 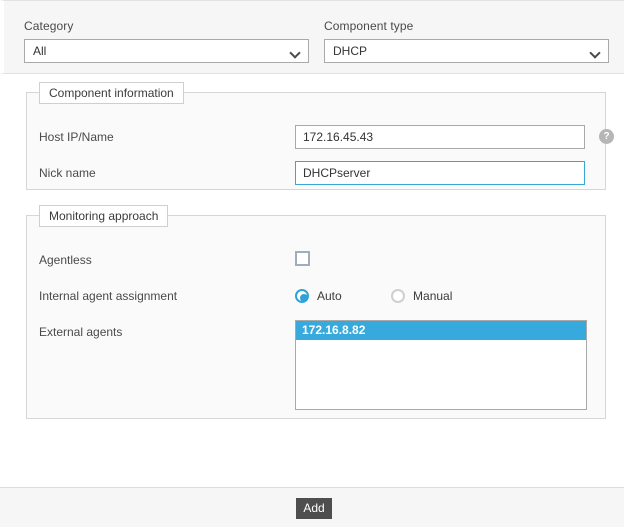 I want to click on nick-name-row: Nick name, so click(x=316, y=173).